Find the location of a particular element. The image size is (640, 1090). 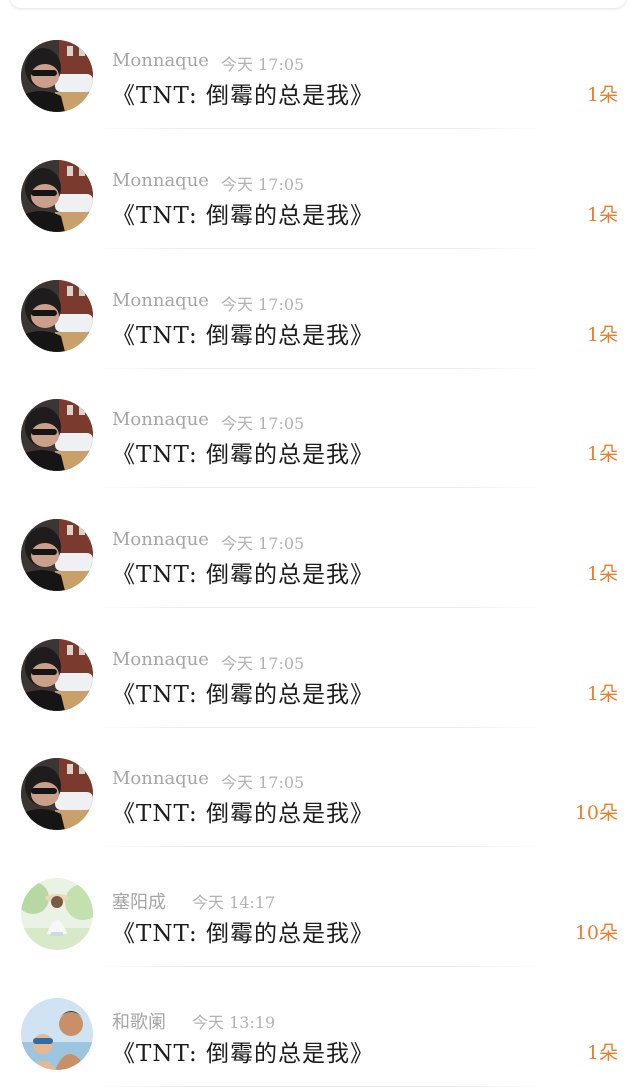

gift-row: 塞阳成 今天 14:17 《TNT: 倒霉的总是我》 10朵 is located at coordinates (320, 907).